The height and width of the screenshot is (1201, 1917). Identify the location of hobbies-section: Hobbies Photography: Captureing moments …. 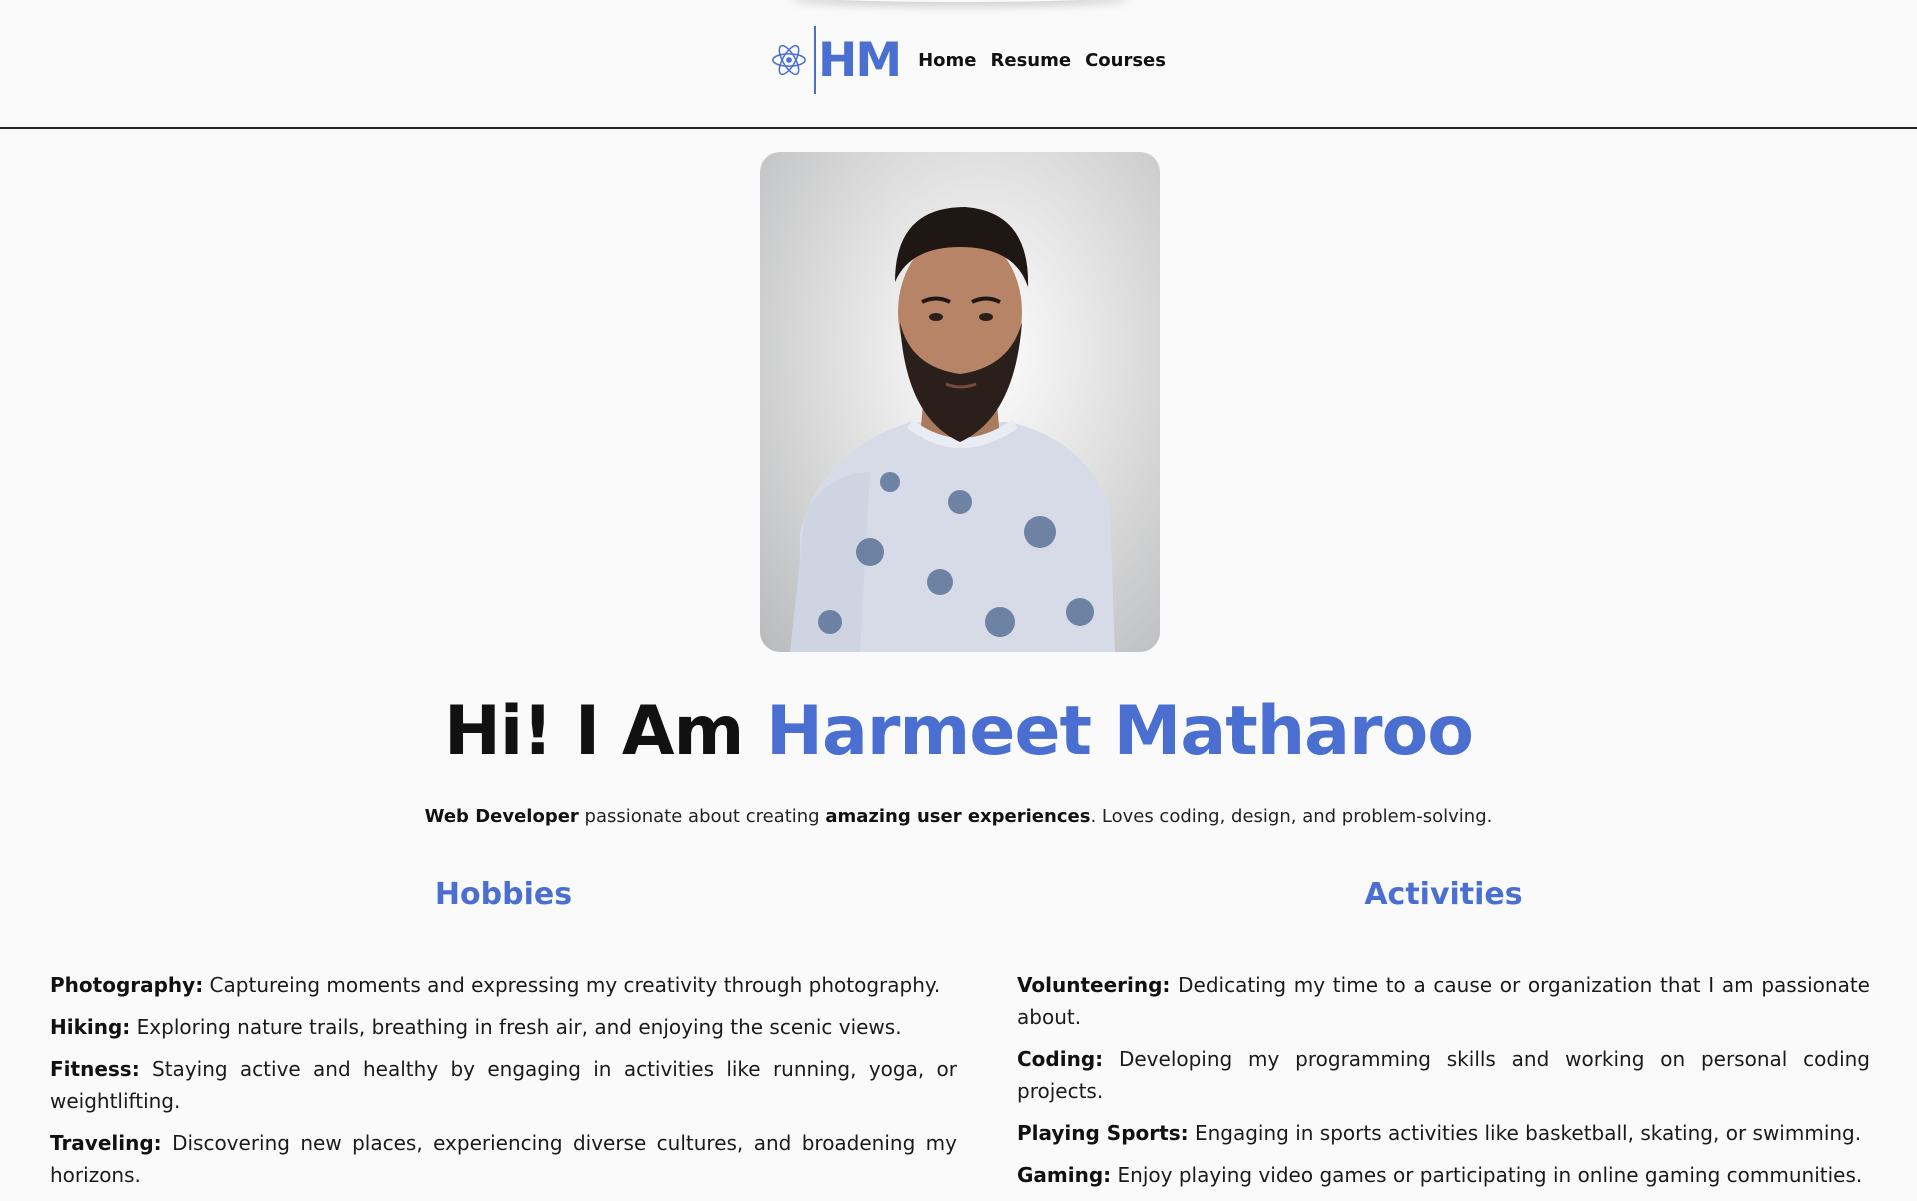
(503, 1031).